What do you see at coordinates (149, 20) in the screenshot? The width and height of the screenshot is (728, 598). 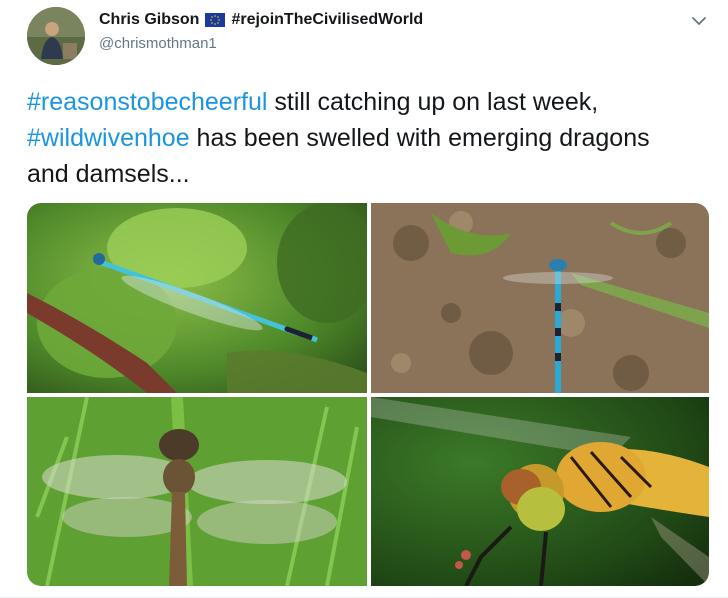 I see `display-name: Chris Gibson` at bounding box center [149, 20].